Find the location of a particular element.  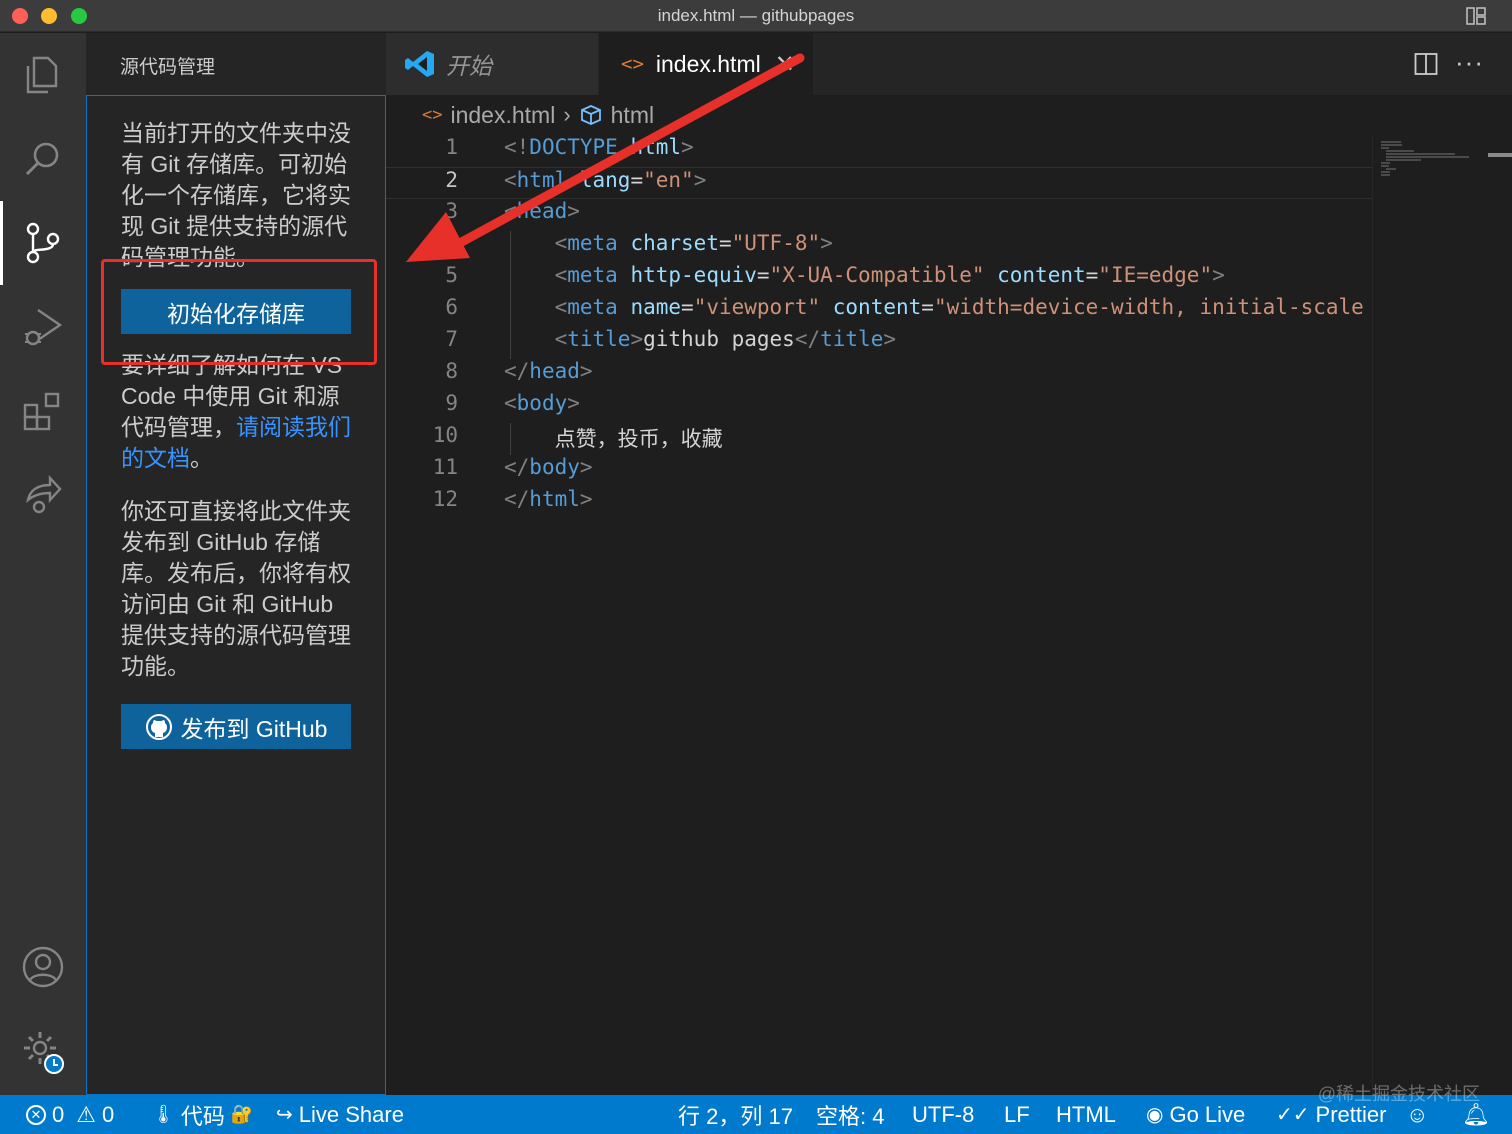

run-debug-icon is located at coordinates (44, 327).